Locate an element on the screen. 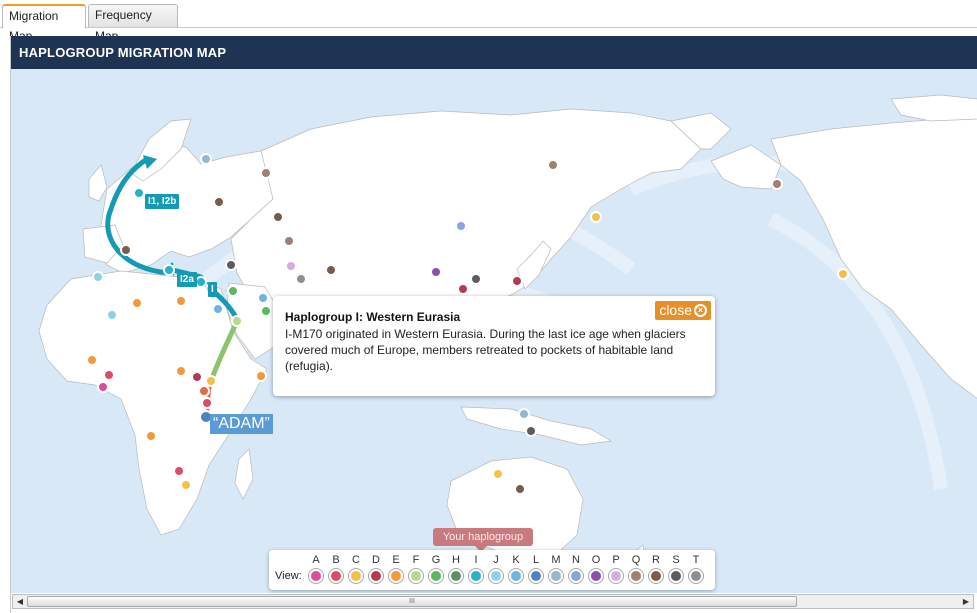  close-icon: × is located at coordinates (700, 310).